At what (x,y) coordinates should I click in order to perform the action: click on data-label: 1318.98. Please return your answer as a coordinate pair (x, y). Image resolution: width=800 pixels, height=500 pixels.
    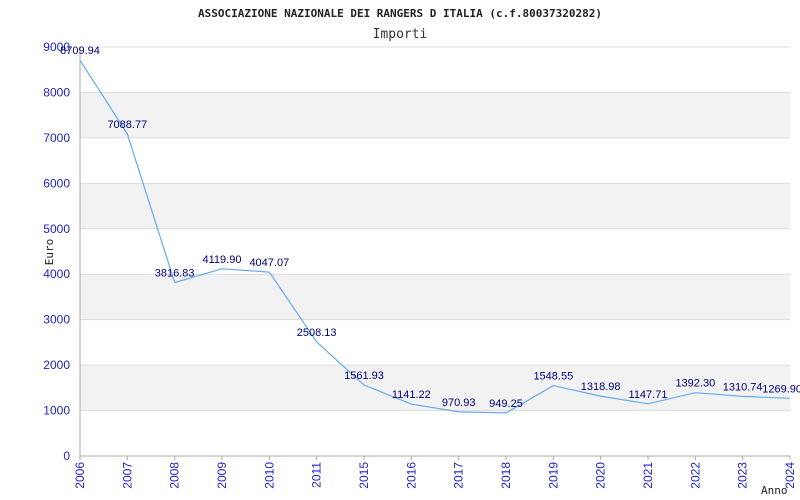
    Looking at the image, I should click on (601, 387).